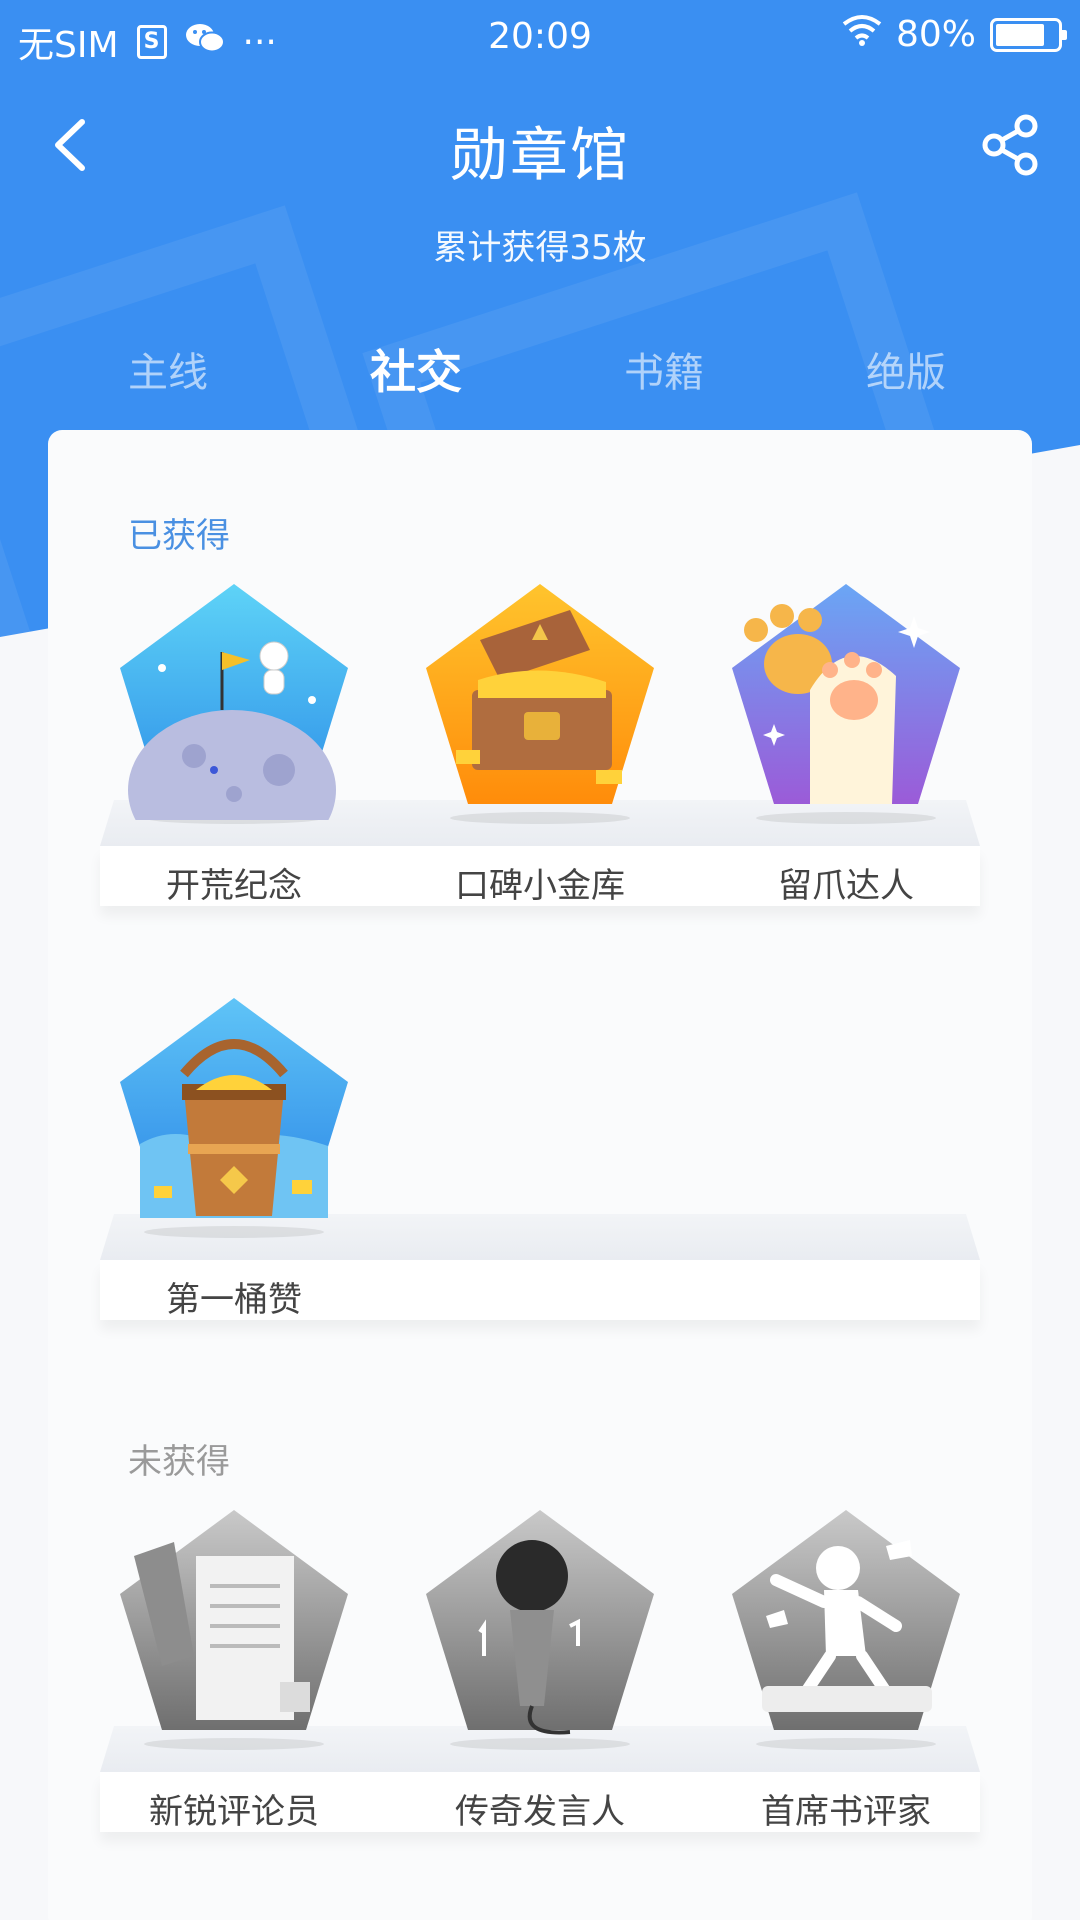 The image size is (1080, 1920). I want to click on wifi-icon, so click(862, 34).